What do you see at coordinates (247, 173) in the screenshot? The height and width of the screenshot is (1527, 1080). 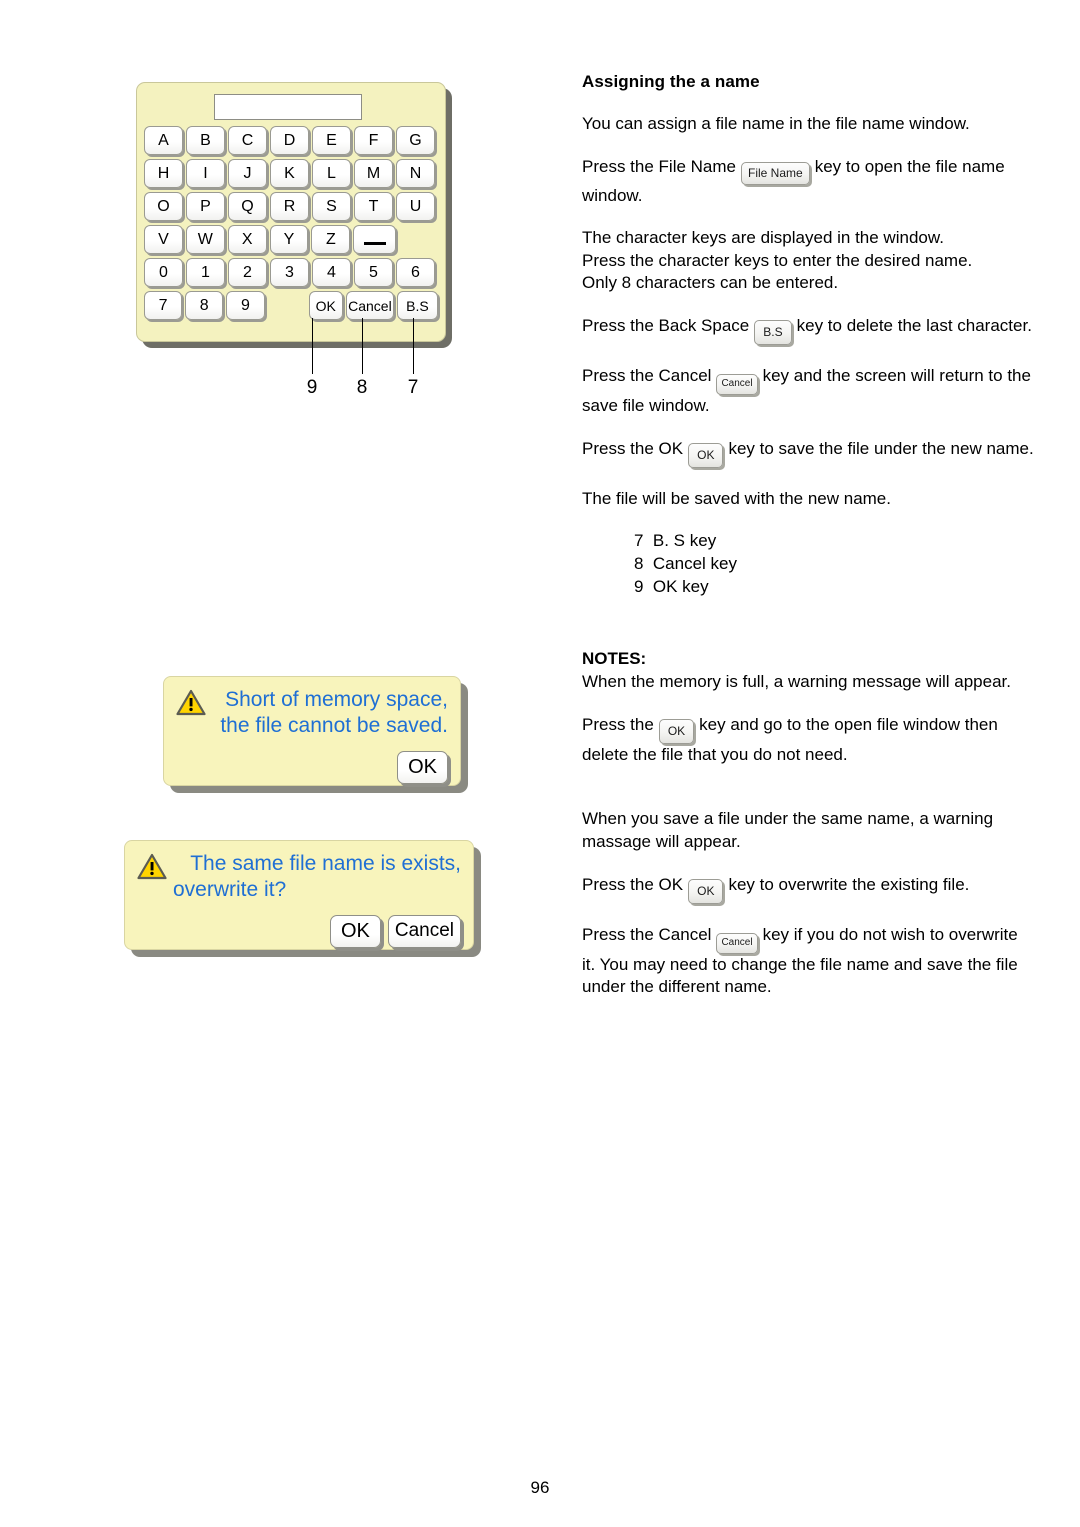 I see `key-j: J` at bounding box center [247, 173].